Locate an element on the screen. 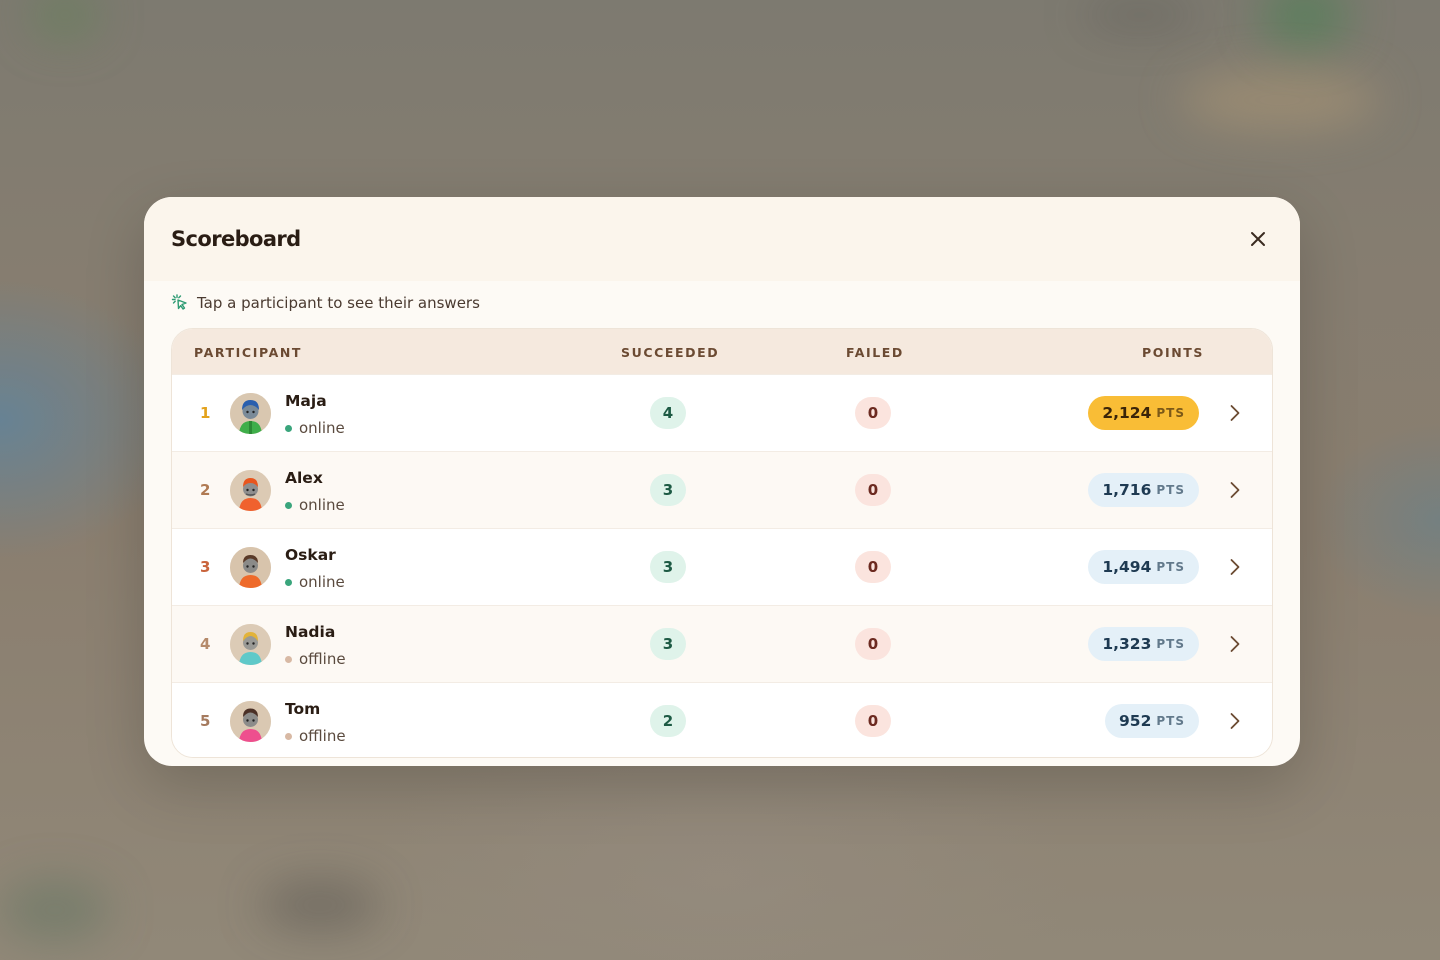  hint-text: Tap a participant to see their answers is located at coordinates (338, 303).